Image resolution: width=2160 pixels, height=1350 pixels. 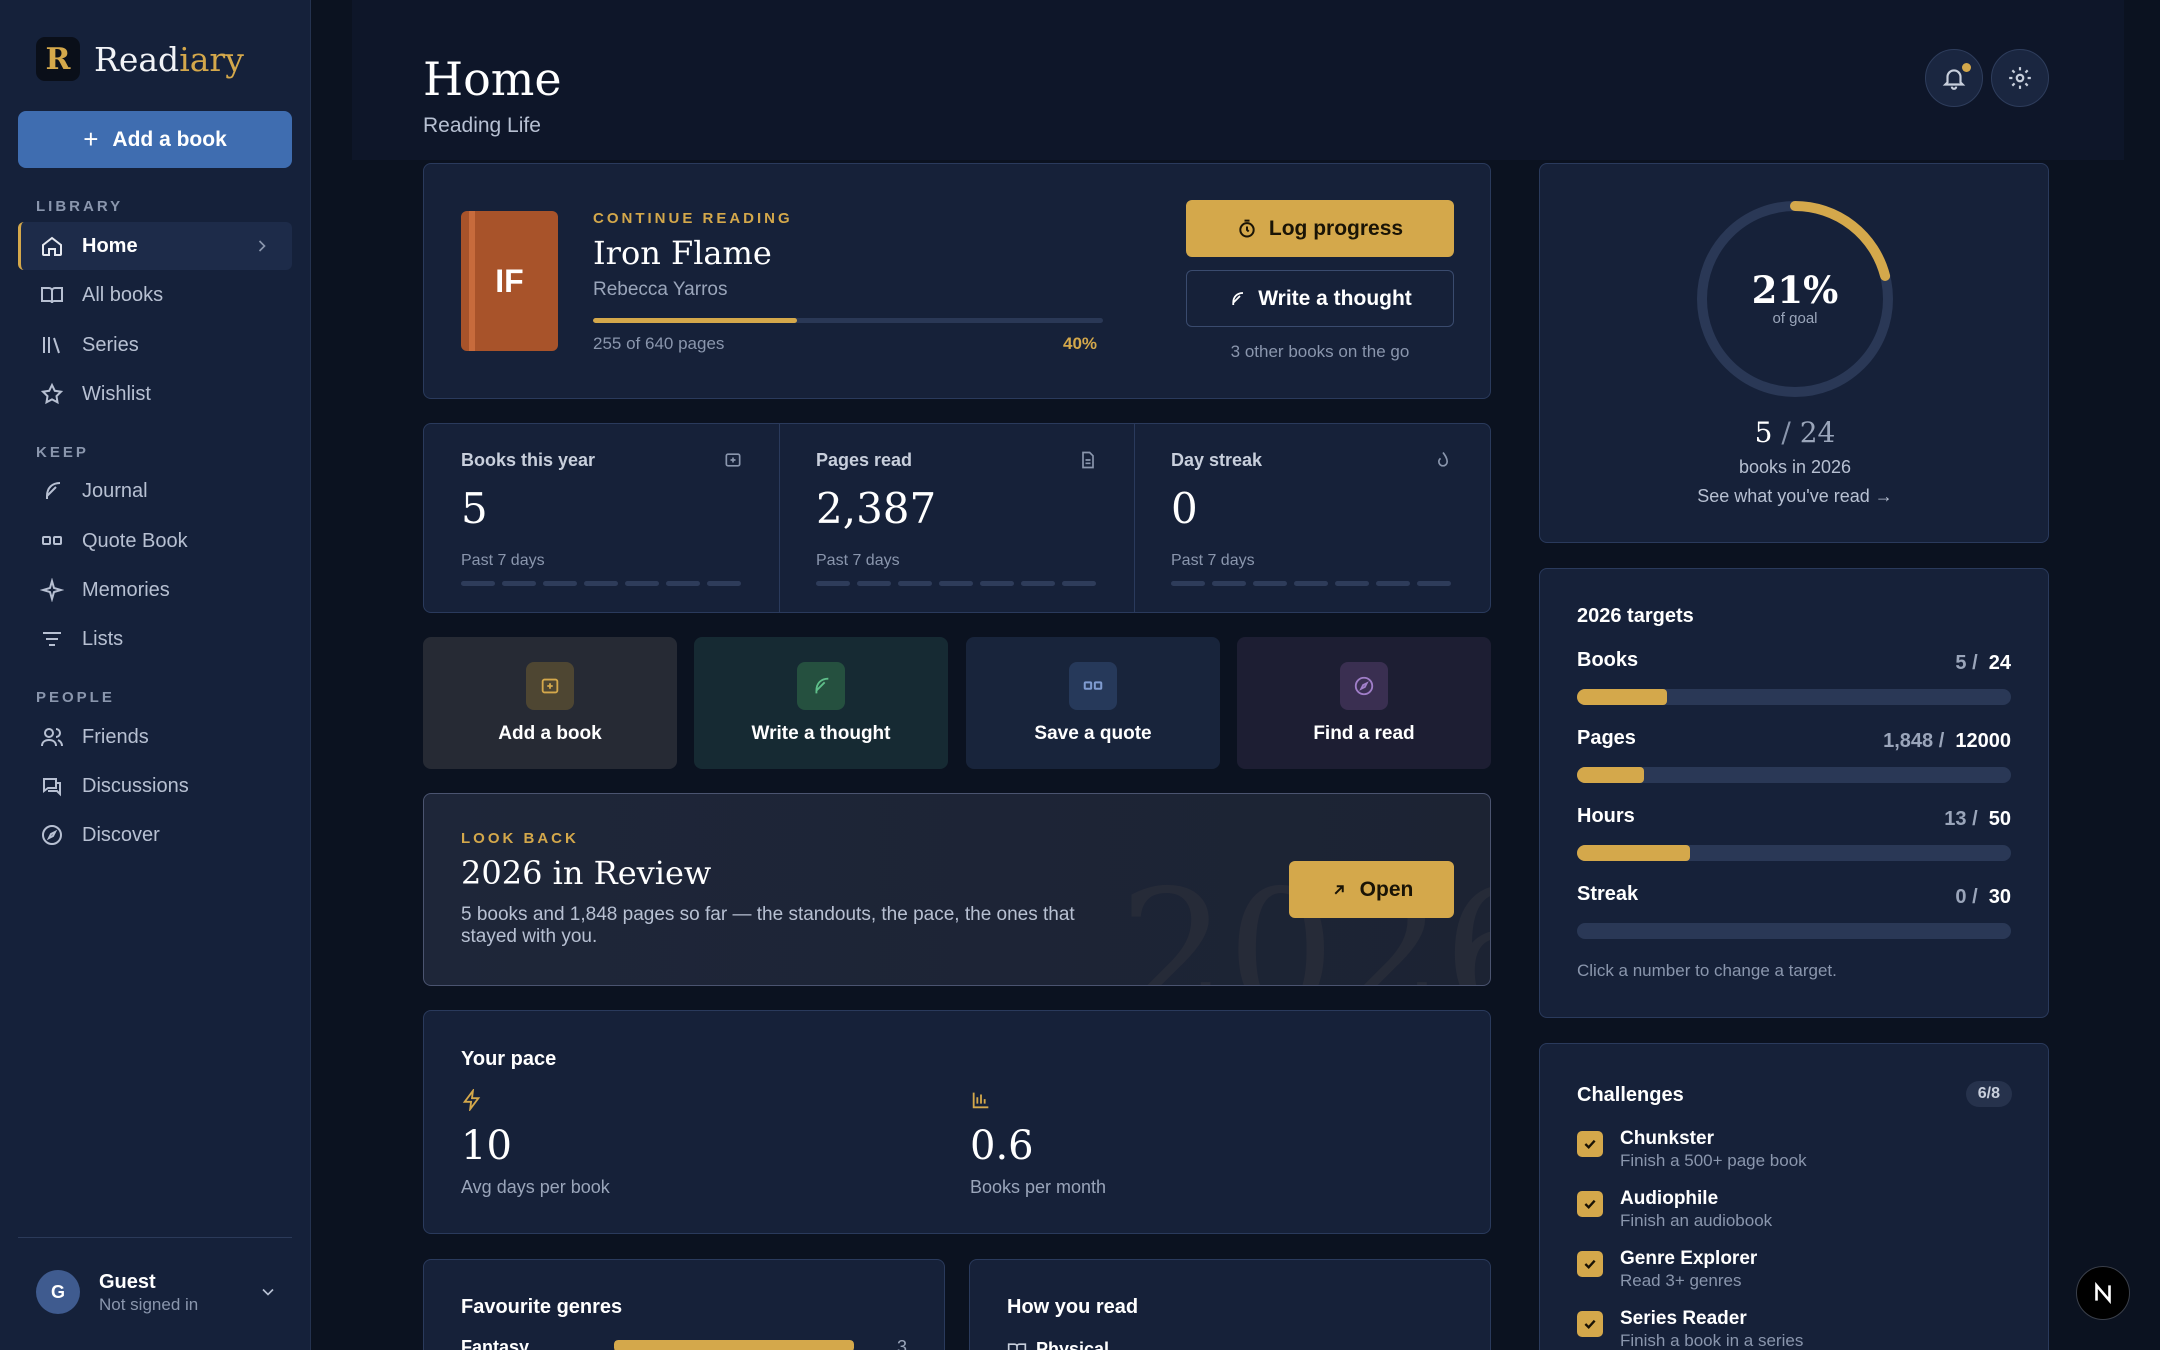 I want to click on sidebar-item-series: Series, so click(x=155, y=345).